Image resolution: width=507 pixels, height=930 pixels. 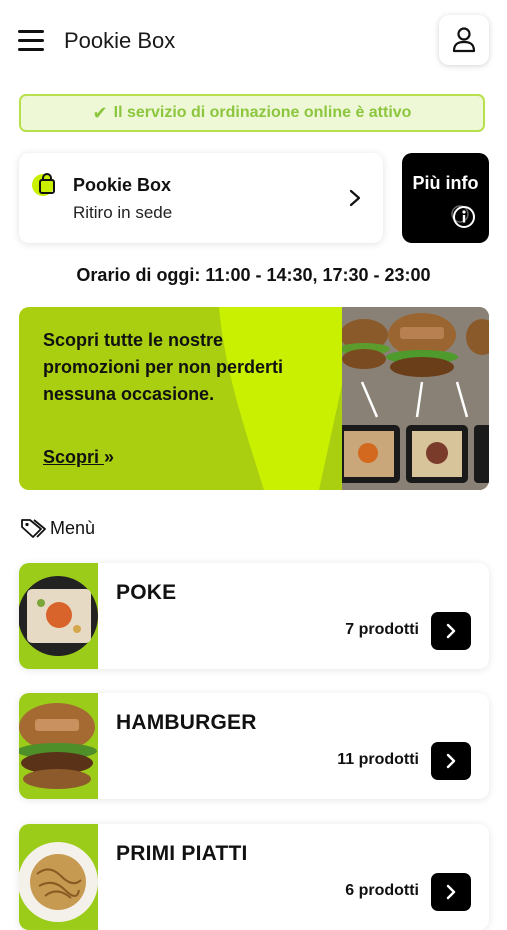 What do you see at coordinates (254, 616) in the screenshot?
I see `category-card-poke: POKE 7 prodotti` at bounding box center [254, 616].